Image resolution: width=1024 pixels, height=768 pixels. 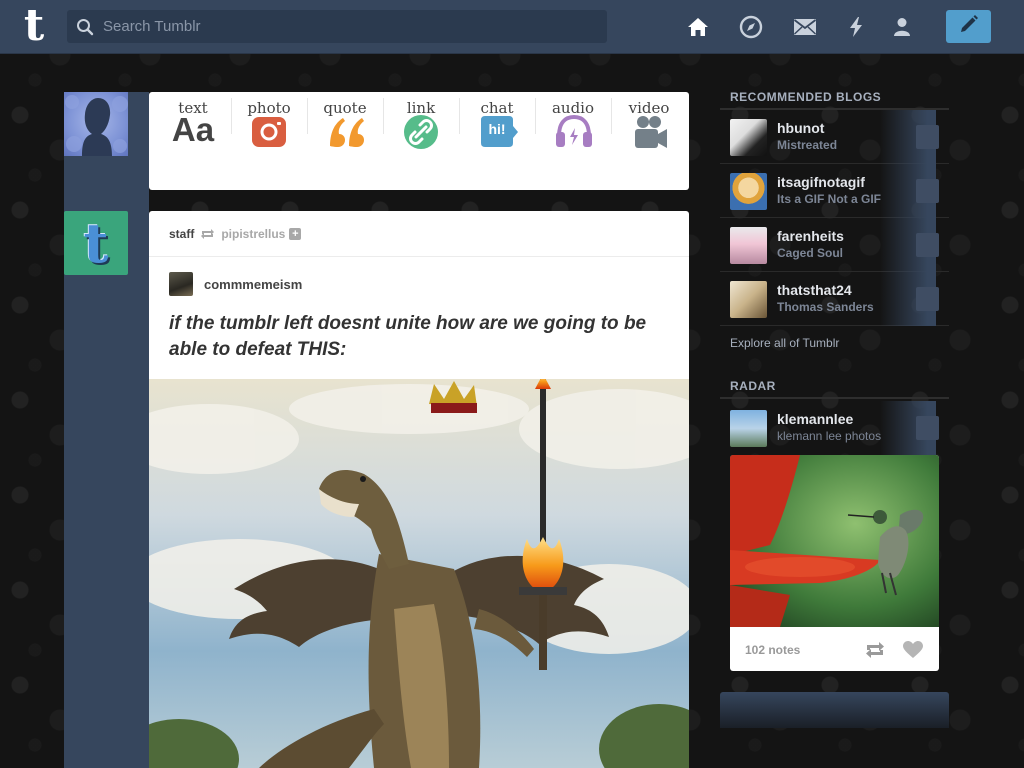 What do you see at coordinates (573, 108) in the screenshot?
I see `post-type-audio-label: audio` at bounding box center [573, 108].